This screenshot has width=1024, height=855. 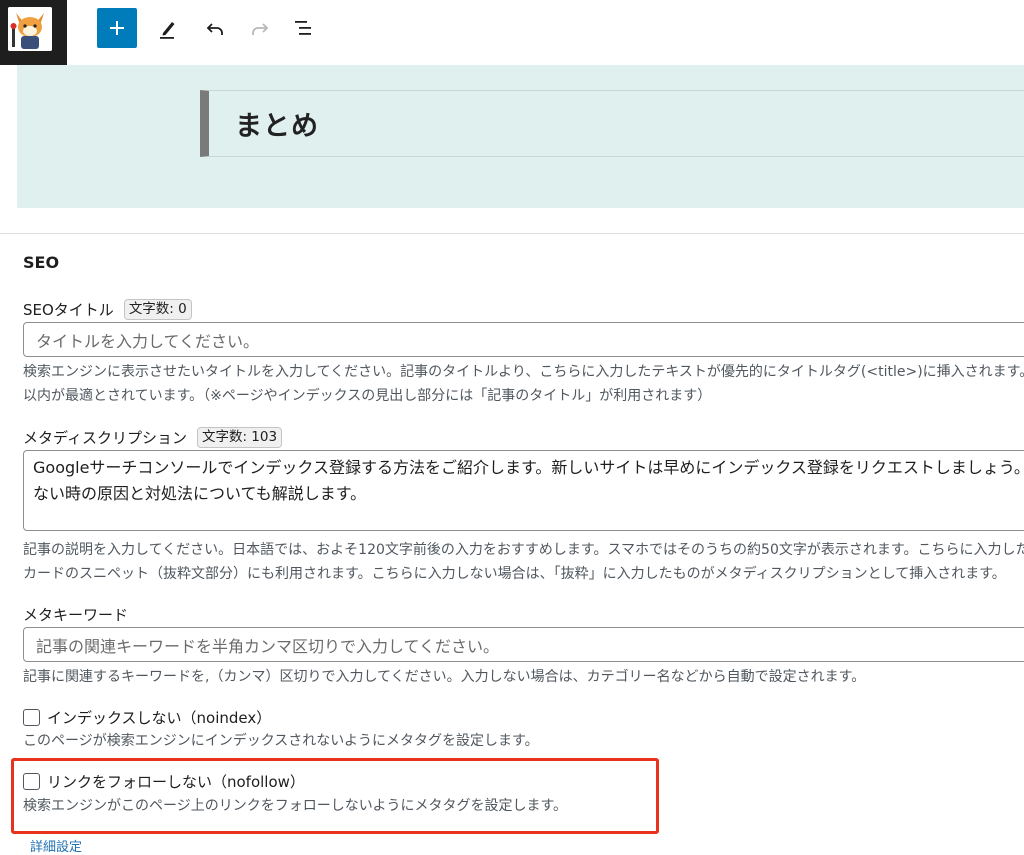 I want to click on meta-keyword-label: メタキーワード, so click(x=76, y=615).